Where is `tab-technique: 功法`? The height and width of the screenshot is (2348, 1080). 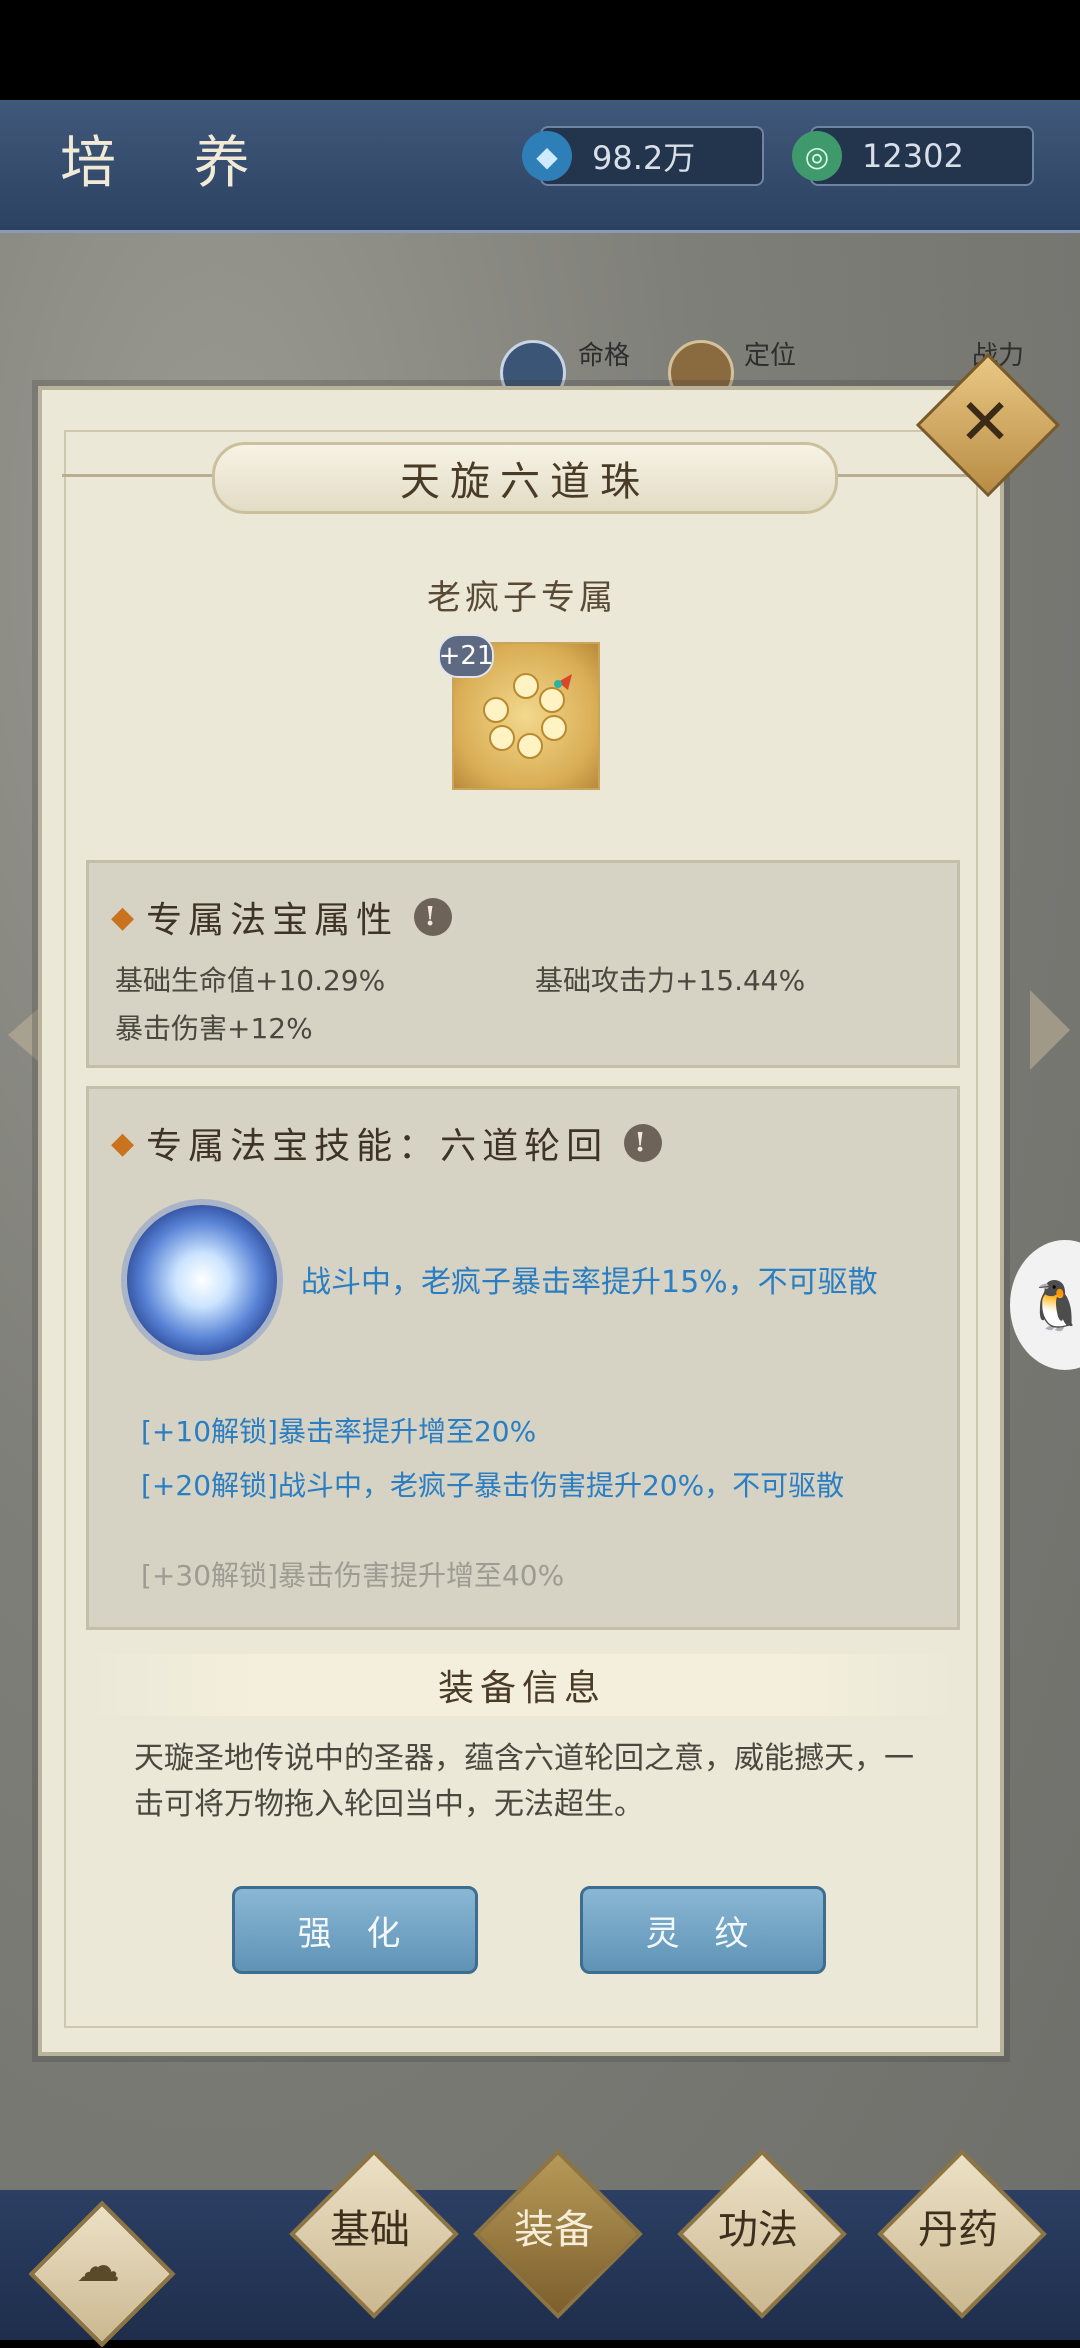 tab-technique: 功法 is located at coordinates (762, 2234).